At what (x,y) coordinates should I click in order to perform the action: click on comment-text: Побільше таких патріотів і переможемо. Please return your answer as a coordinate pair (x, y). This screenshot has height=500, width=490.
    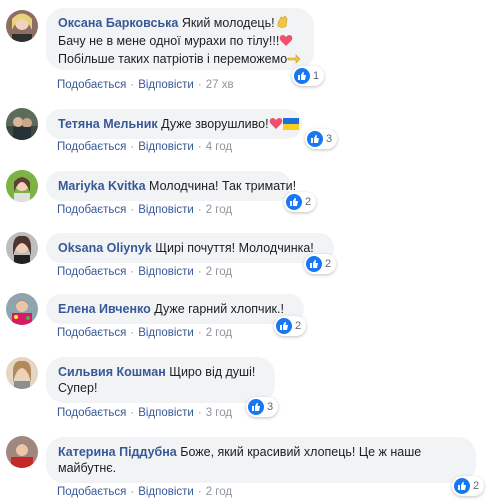
    Looking at the image, I should click on (173, 59).